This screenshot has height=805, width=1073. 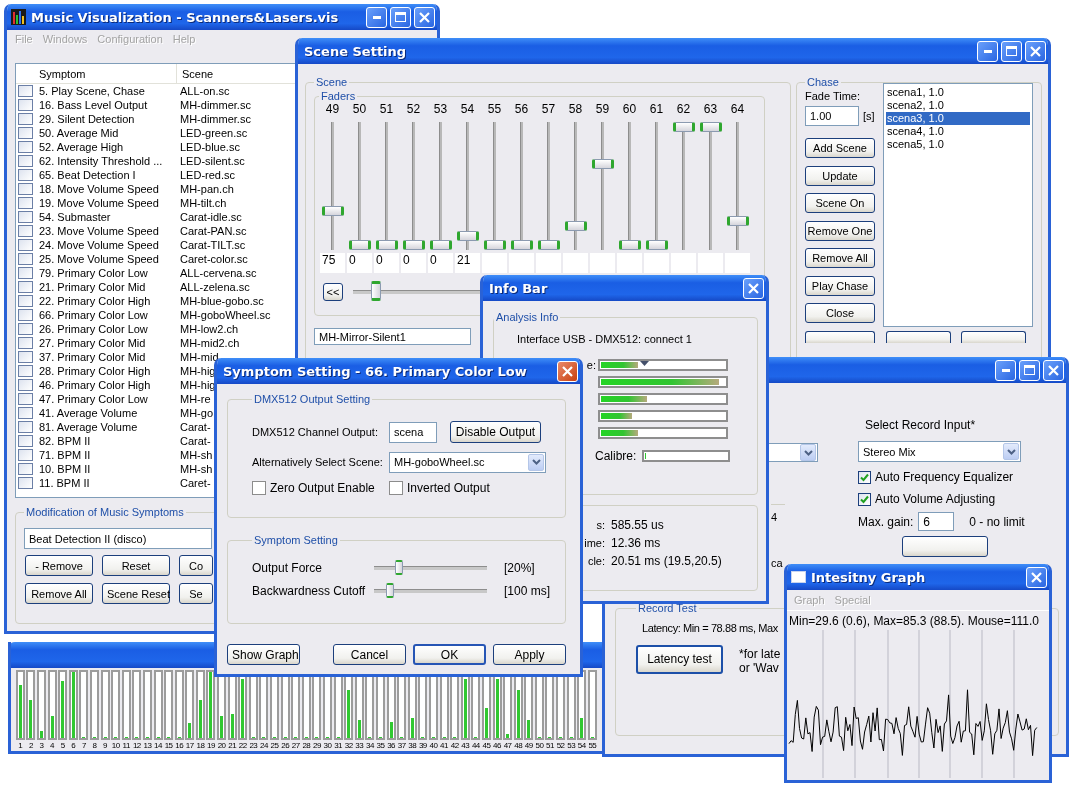 I want to click on show-graph-button: Show Graph, so click(x=263, y=654).